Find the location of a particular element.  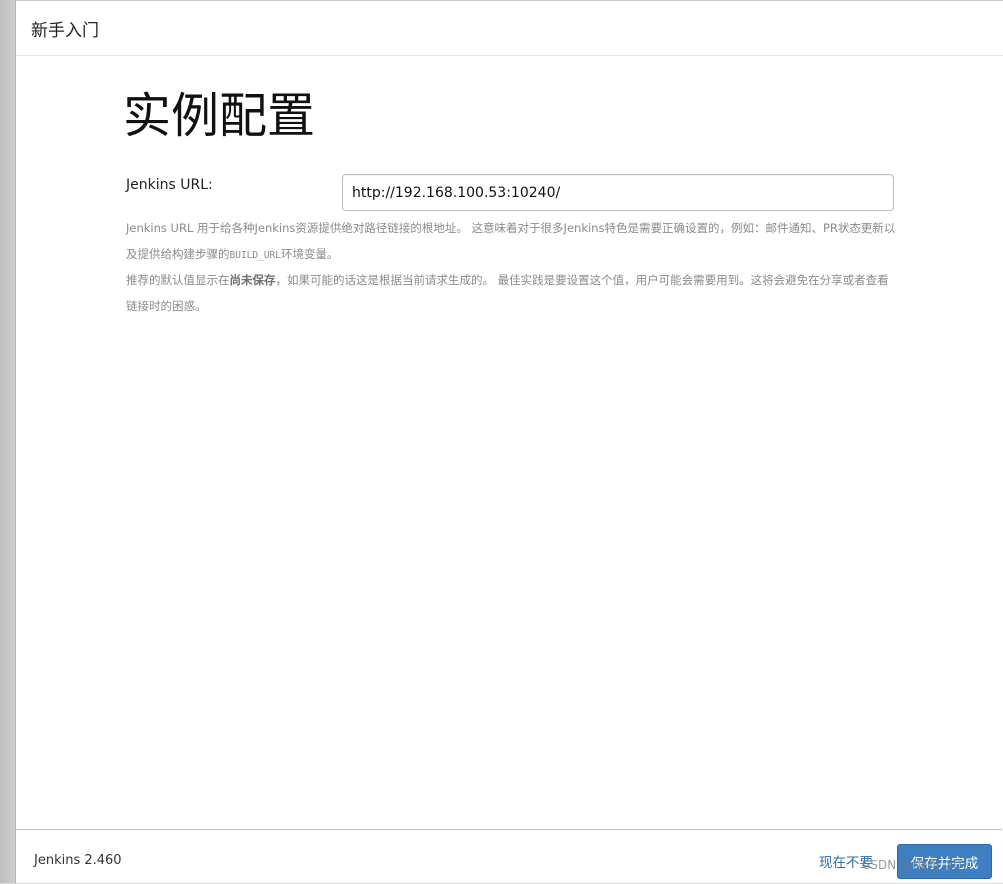

help-text: 推荐的默认值显示在 is located at coordinates (178, 280).